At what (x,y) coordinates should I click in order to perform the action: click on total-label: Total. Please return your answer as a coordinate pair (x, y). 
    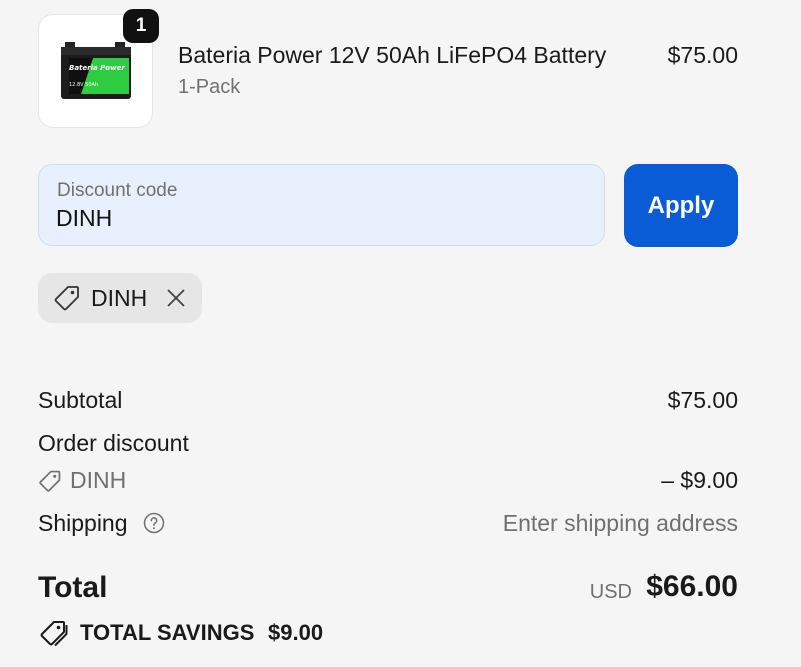
    Looking at the image, I should click on (73, 587).